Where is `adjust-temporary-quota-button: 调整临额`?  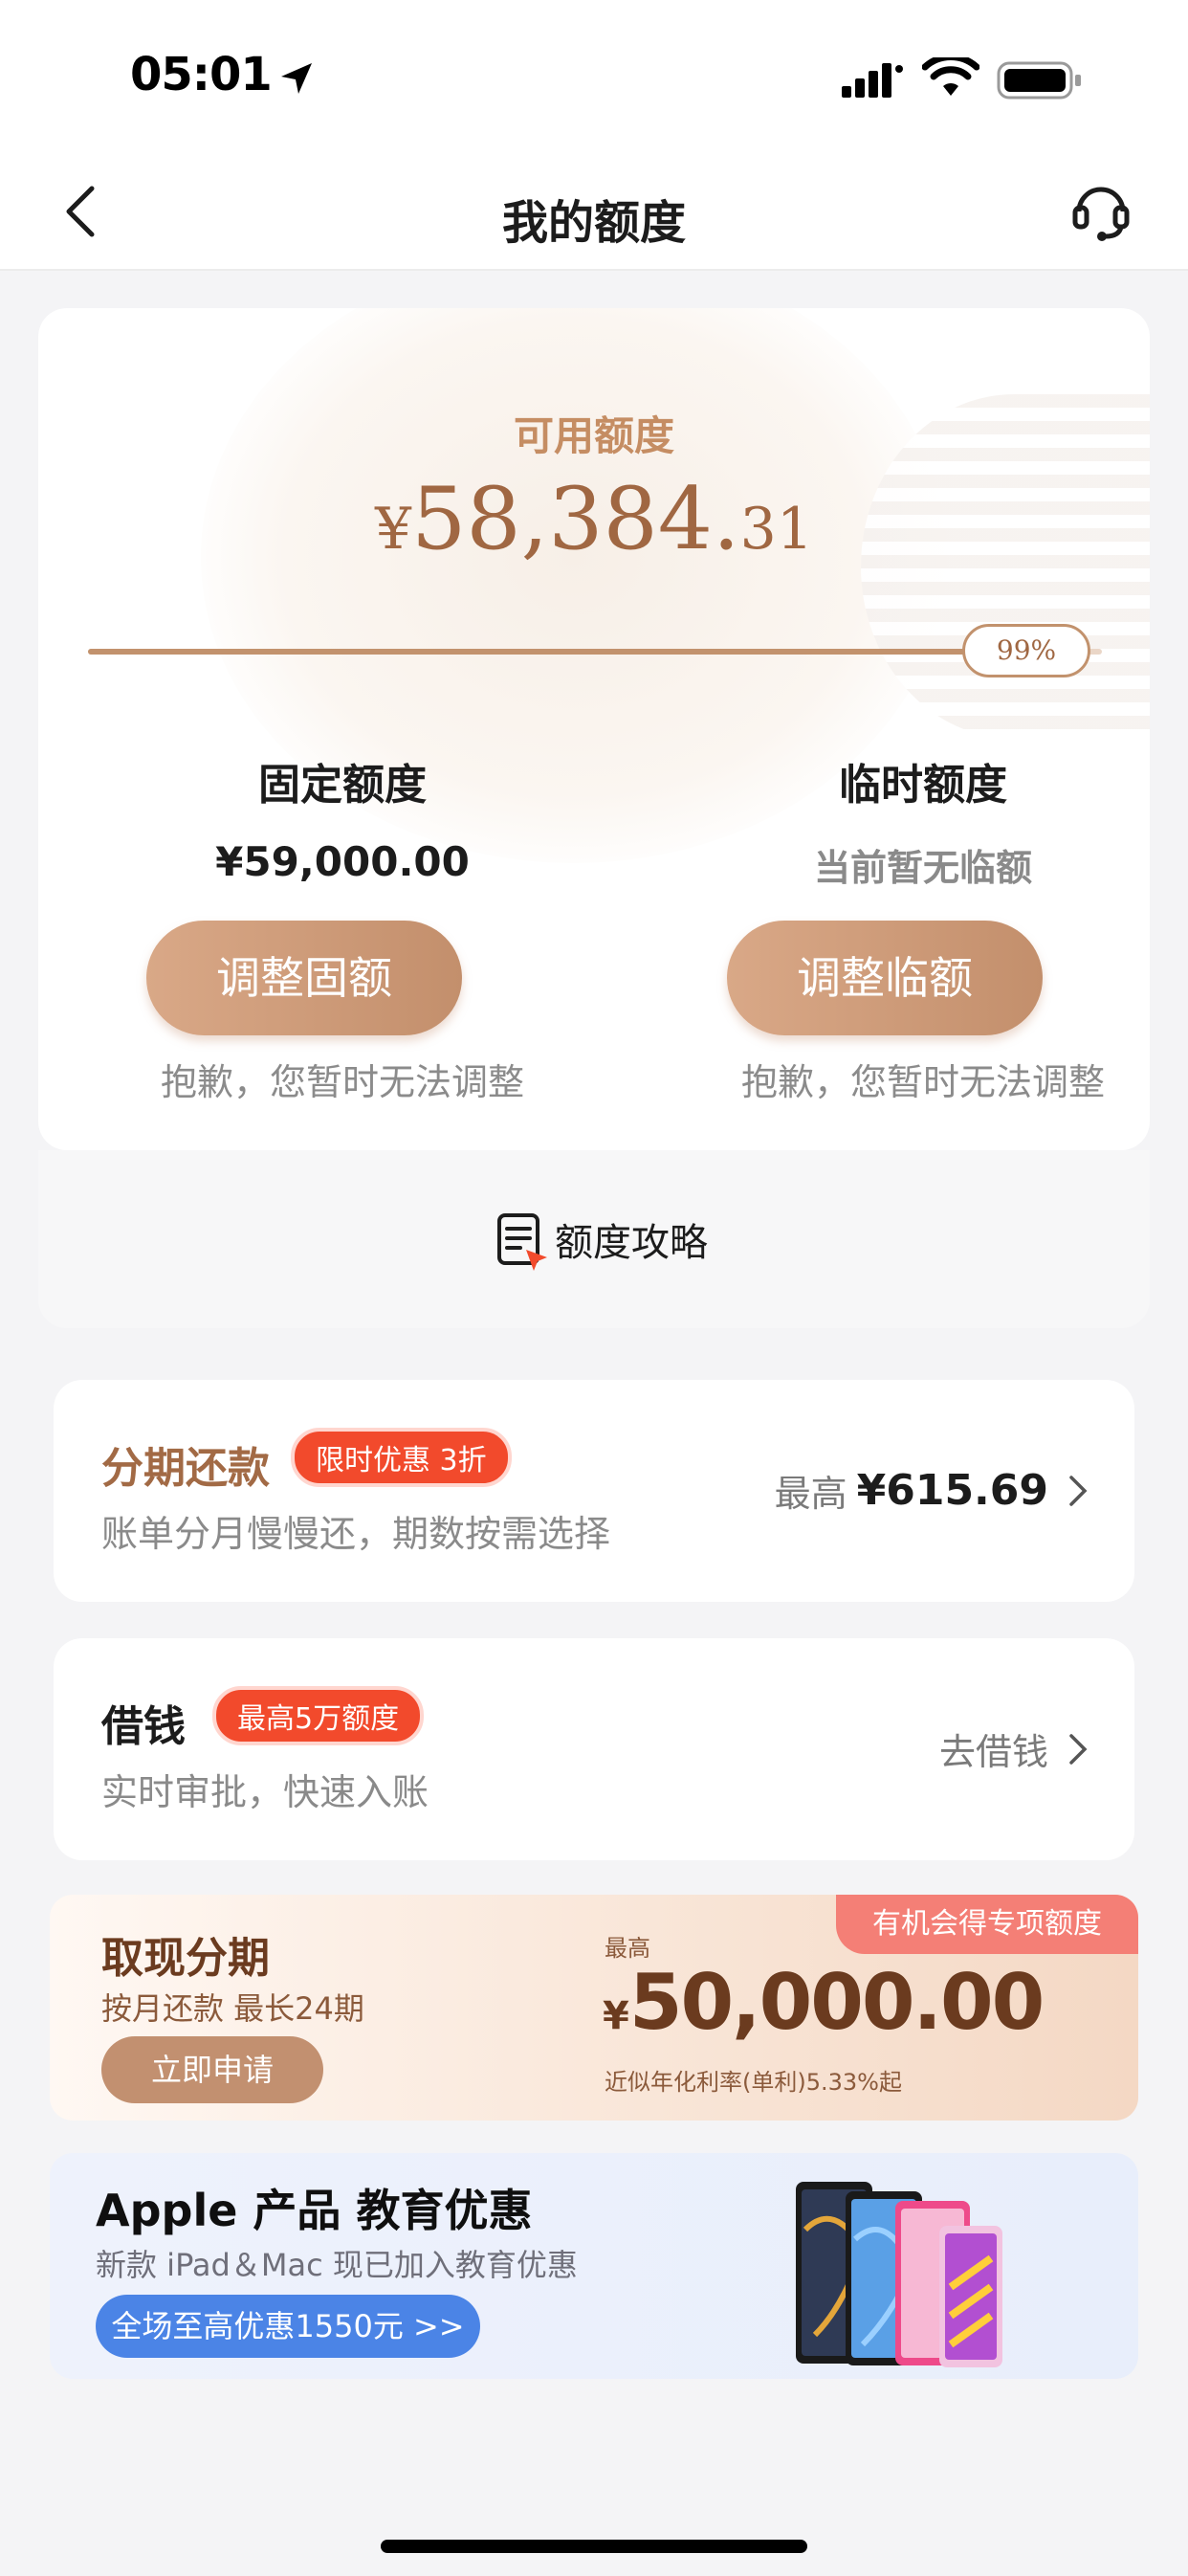
adjust-temporary-quota-button: 调整临额 is located at coordinates (885, 978).